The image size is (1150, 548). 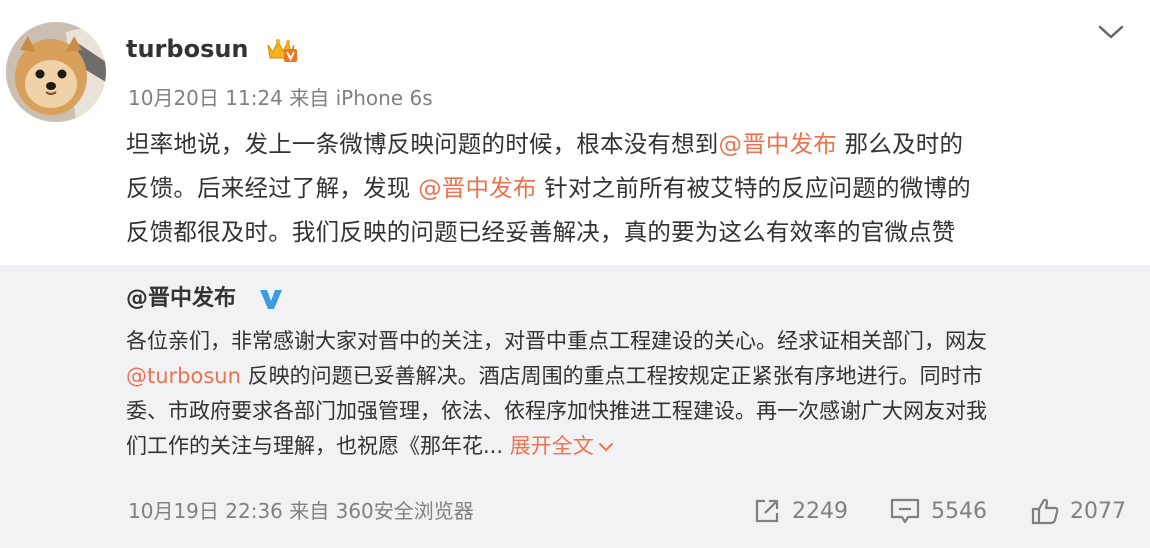 I want to click on post-line-2: 反馈。后来经过了解，发现 @晋中发布 针对之前所有被艾特的反应问题的微博的, so click(x=626, y=188).